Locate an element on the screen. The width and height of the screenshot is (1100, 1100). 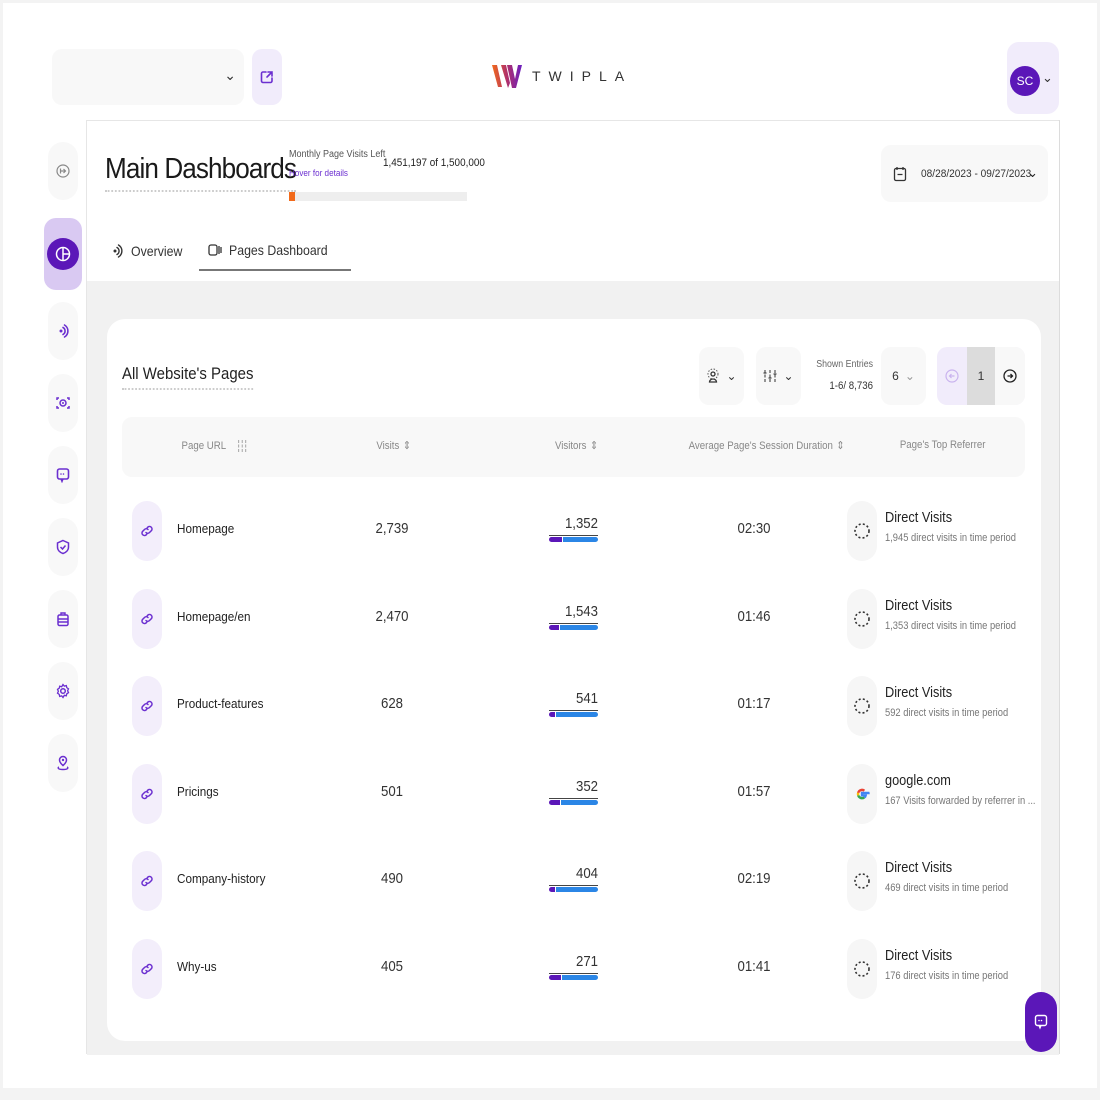
sidebar-item-surveys is located at coordinates (63, 475).